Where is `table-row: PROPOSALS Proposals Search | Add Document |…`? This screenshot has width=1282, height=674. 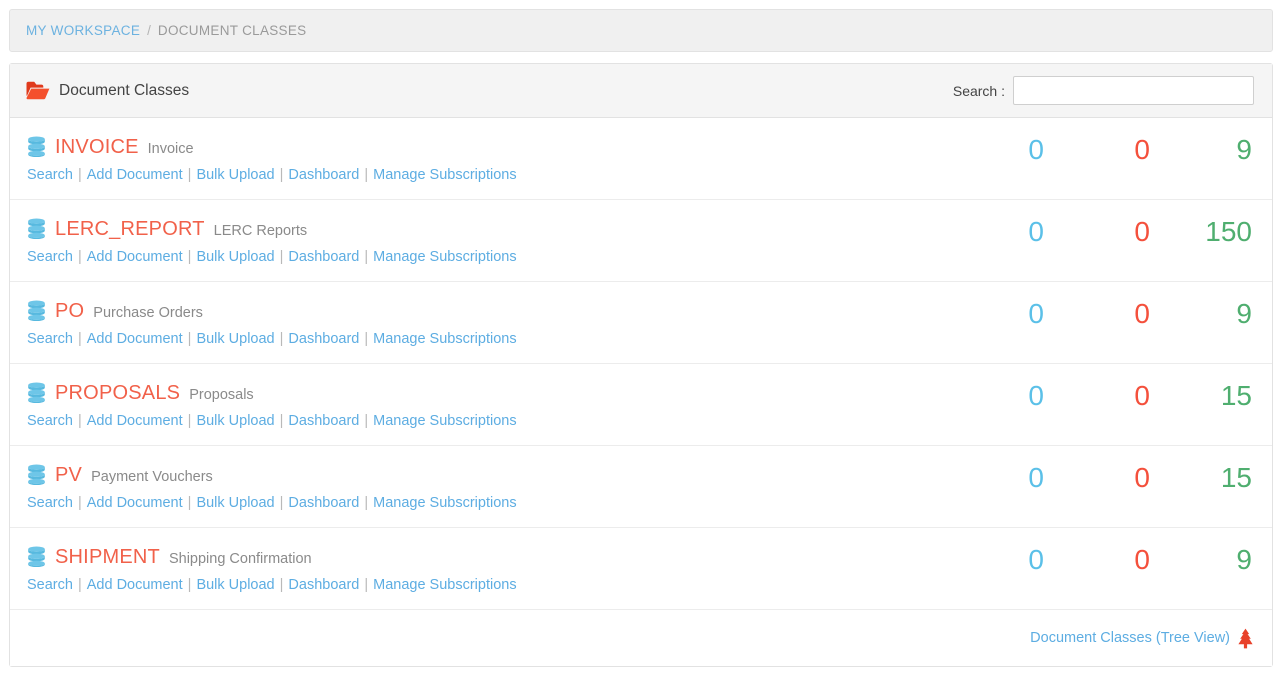
table-row: PROPOSALS Proposals Search | Add Document |… is located at coordinates (641, 405).